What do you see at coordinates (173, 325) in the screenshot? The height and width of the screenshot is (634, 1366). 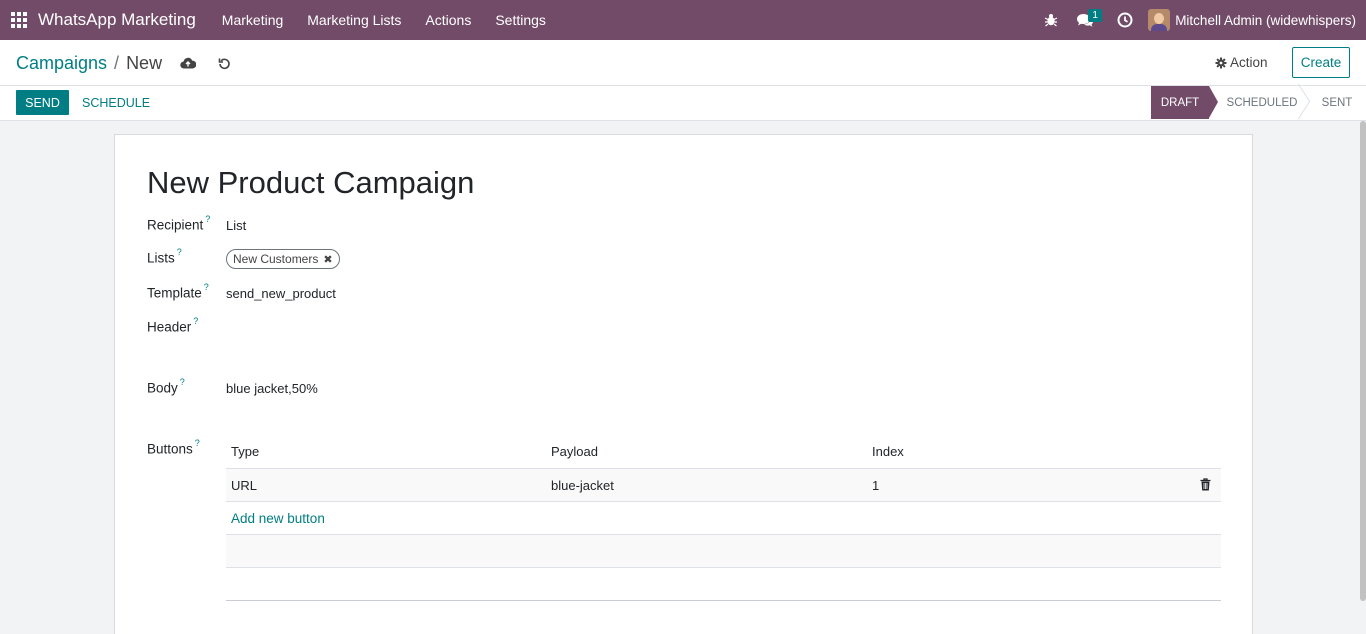 I see `header-label: Header?` at bounding box center [173, 325].